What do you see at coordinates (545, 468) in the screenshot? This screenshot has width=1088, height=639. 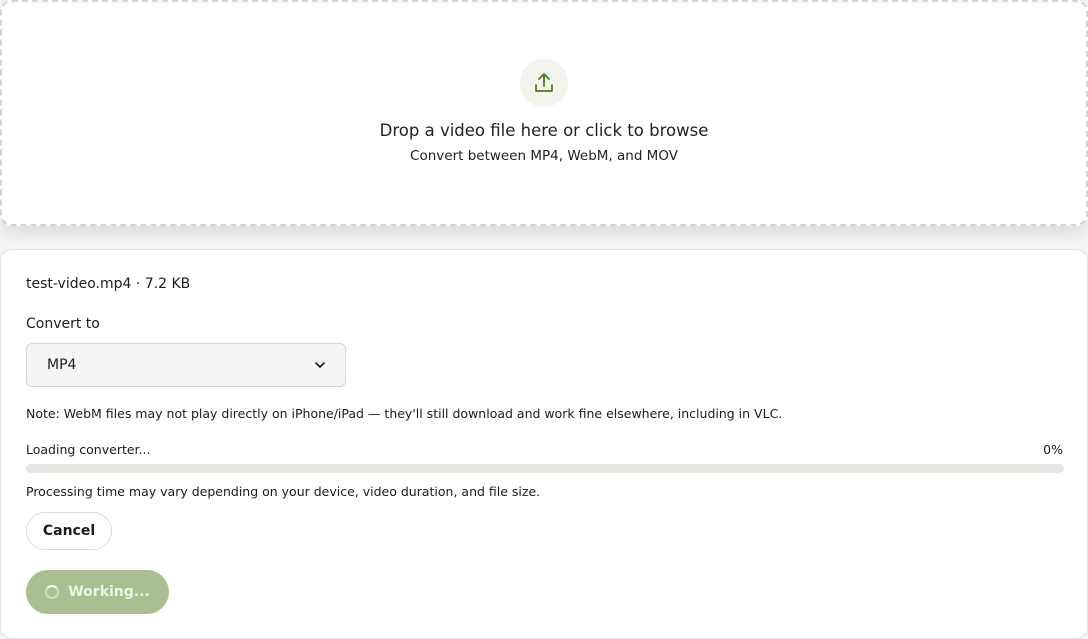 I see `progress-bar` at bounding box center [545, 468].